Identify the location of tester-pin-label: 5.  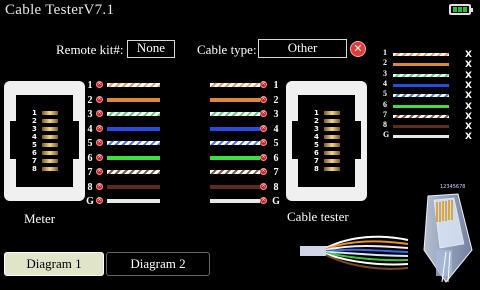
(316, 145).